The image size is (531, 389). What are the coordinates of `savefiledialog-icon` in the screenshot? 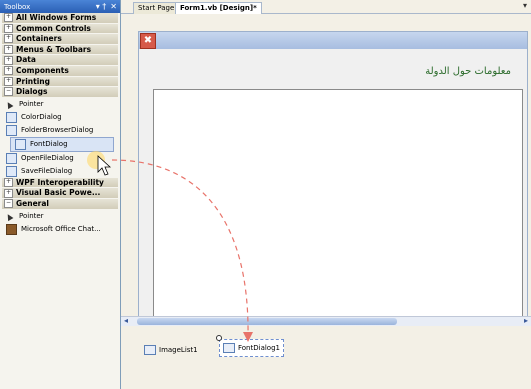 It's located at (11, 171).